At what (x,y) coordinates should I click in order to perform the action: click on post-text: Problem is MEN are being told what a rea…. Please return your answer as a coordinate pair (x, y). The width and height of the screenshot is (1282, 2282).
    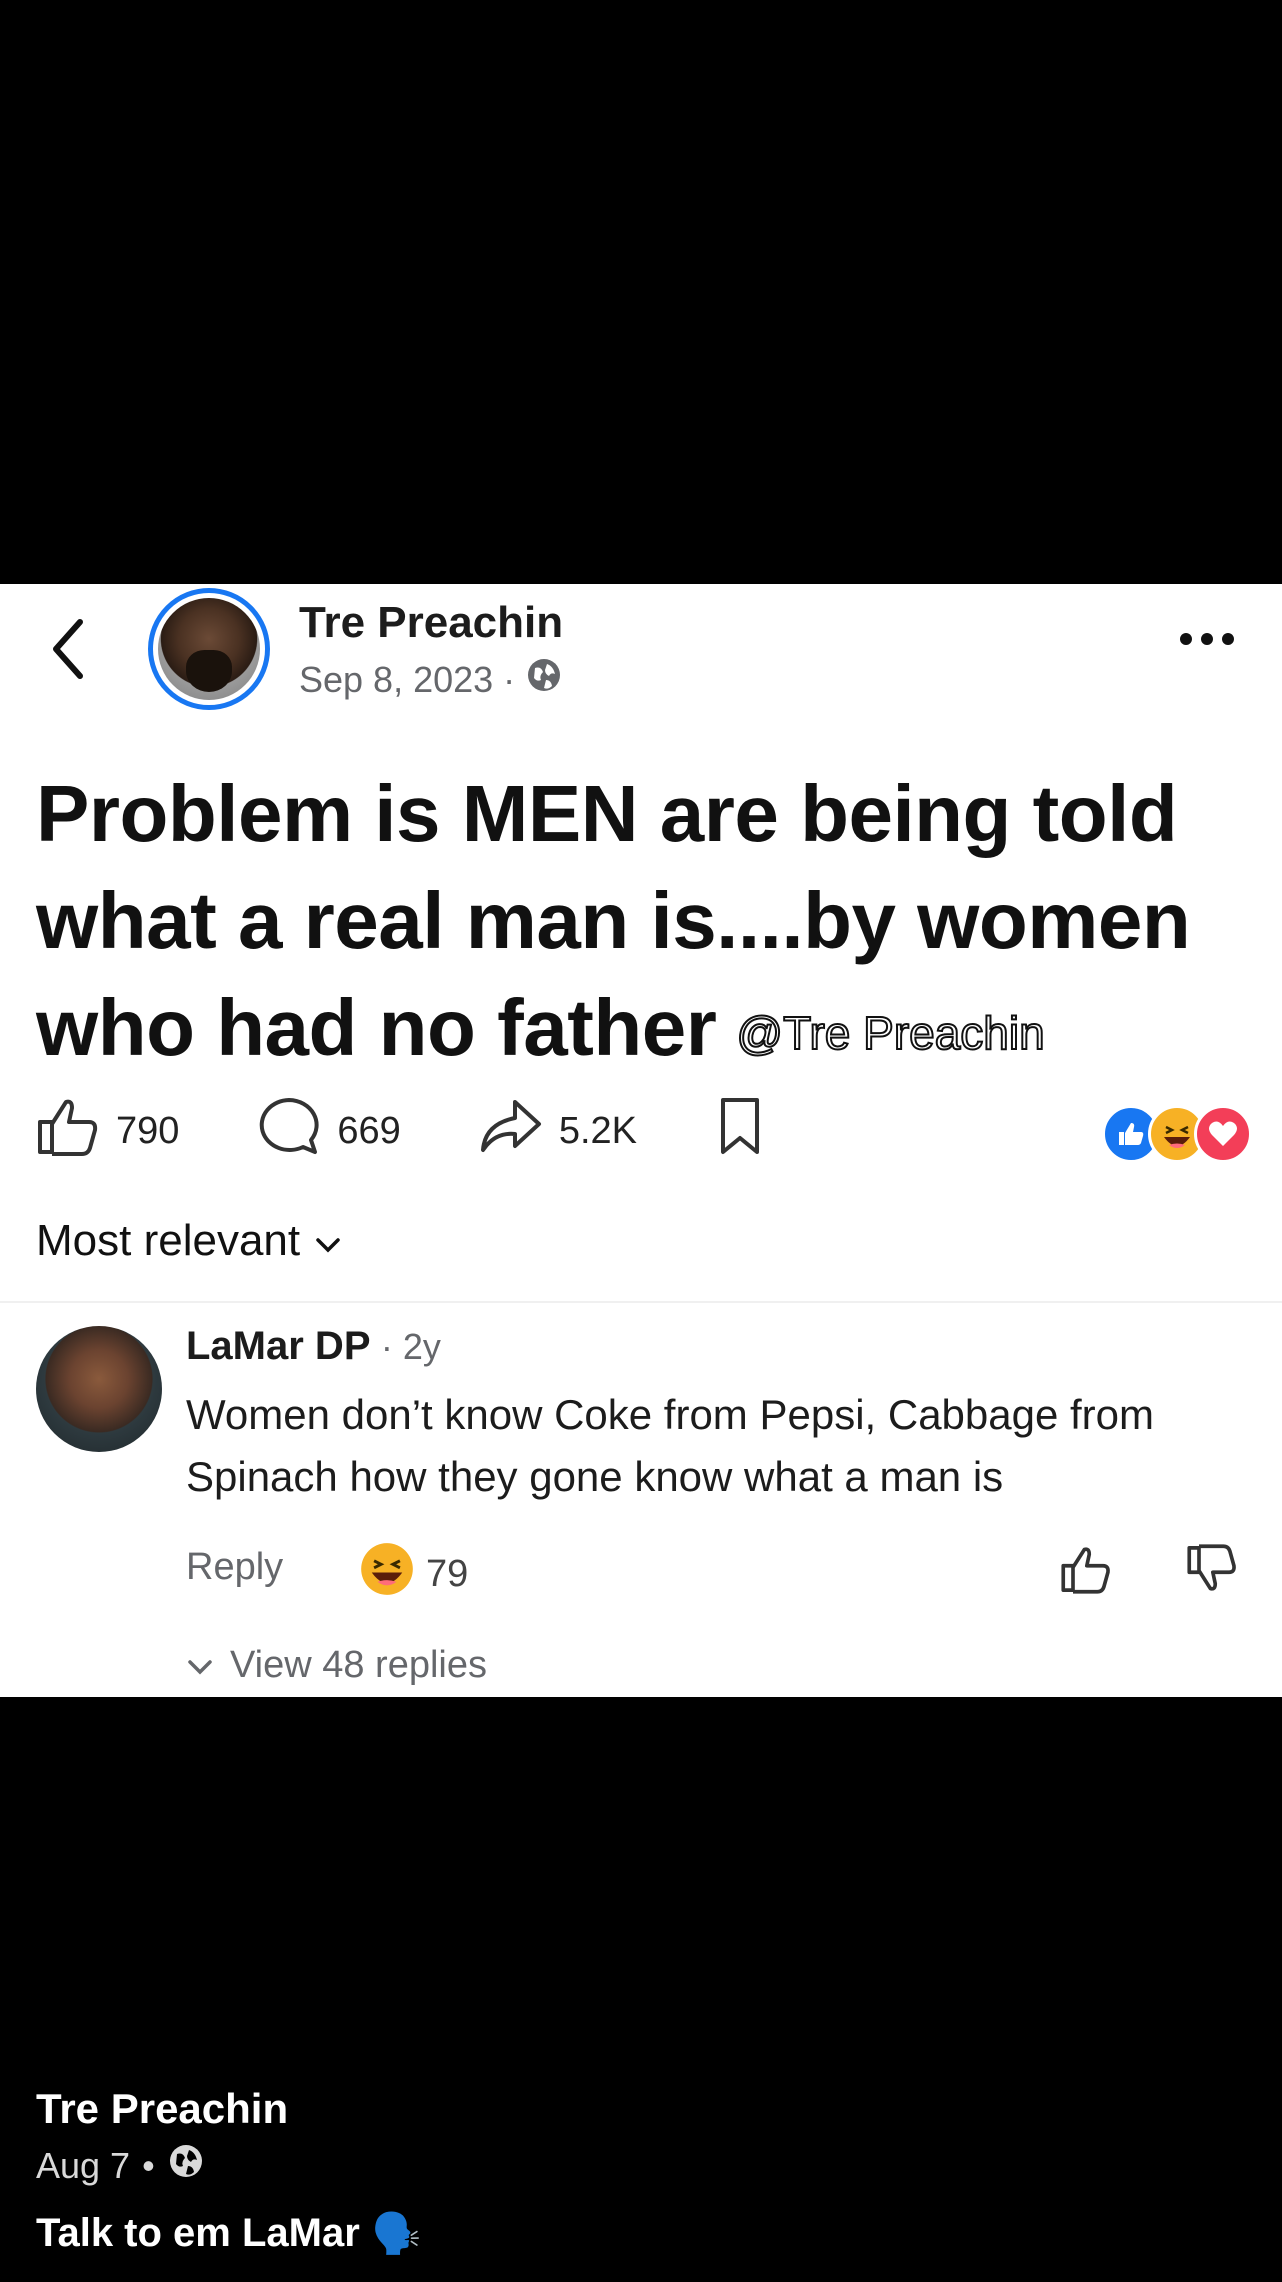
    Looking at the image, I should click on (646, 923).